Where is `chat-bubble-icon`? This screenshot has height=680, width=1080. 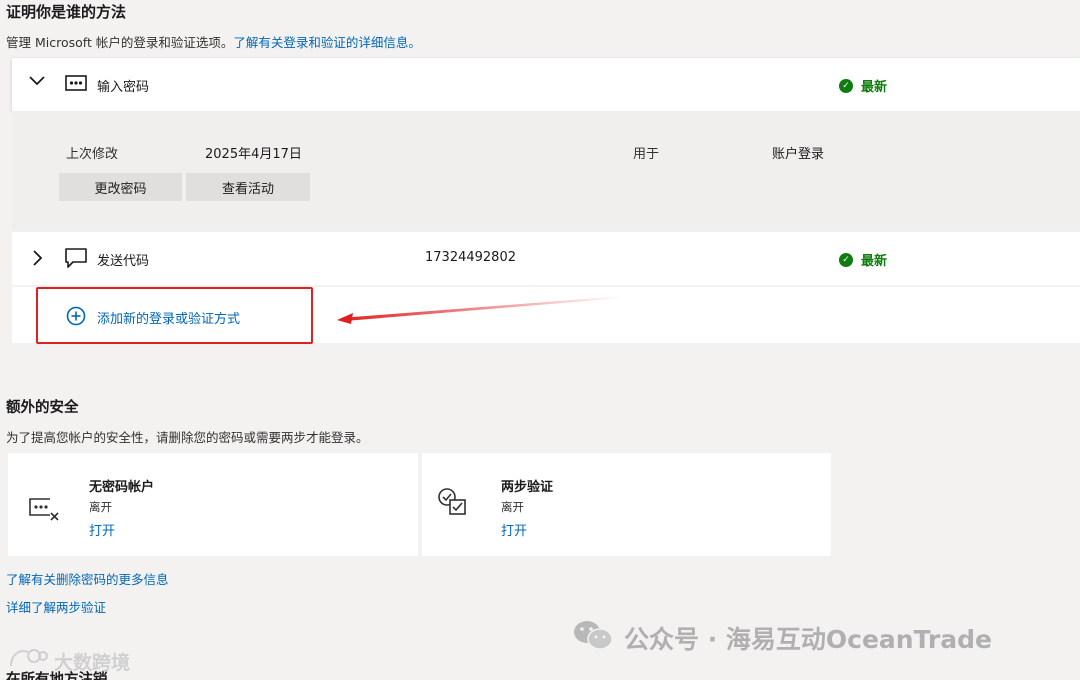
chat-bubble-icon is located at coordinates (76, 260).